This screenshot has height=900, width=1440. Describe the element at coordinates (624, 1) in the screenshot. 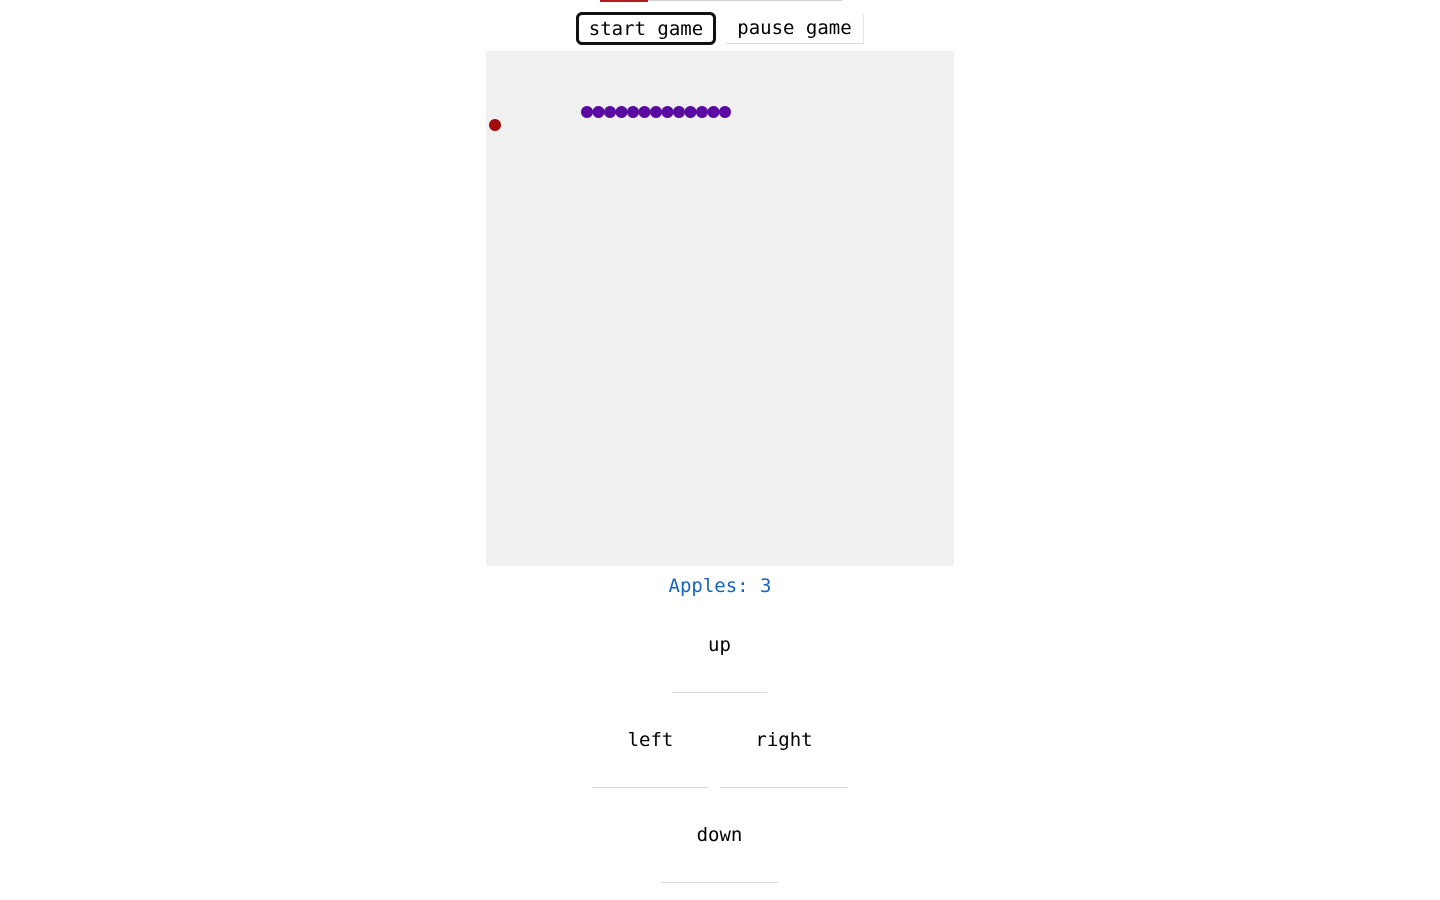

I see `top-red-bar` at that location.